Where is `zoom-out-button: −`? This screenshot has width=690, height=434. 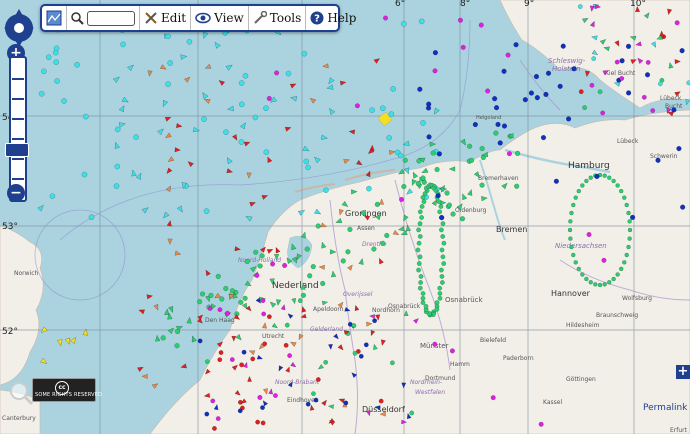
zoom-out-button: − is located at coordinates (16, 193).